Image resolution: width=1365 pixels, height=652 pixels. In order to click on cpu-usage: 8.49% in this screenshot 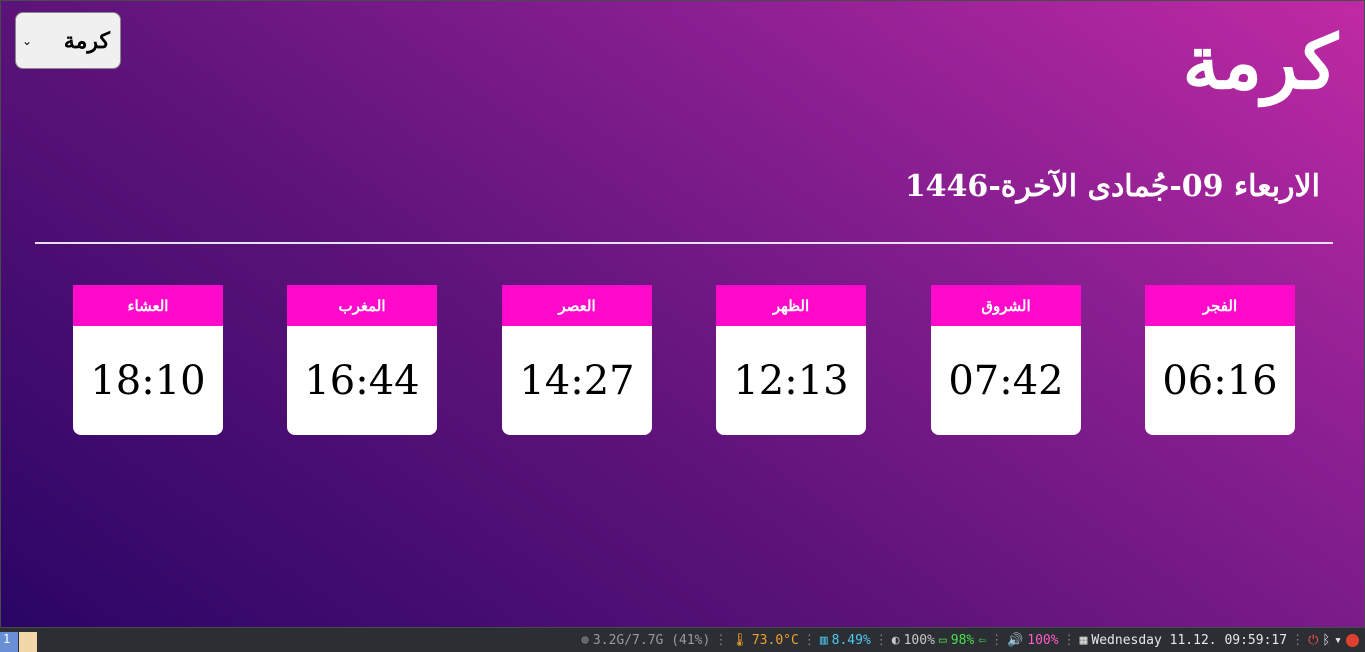, I will do `click(851, 640)`.